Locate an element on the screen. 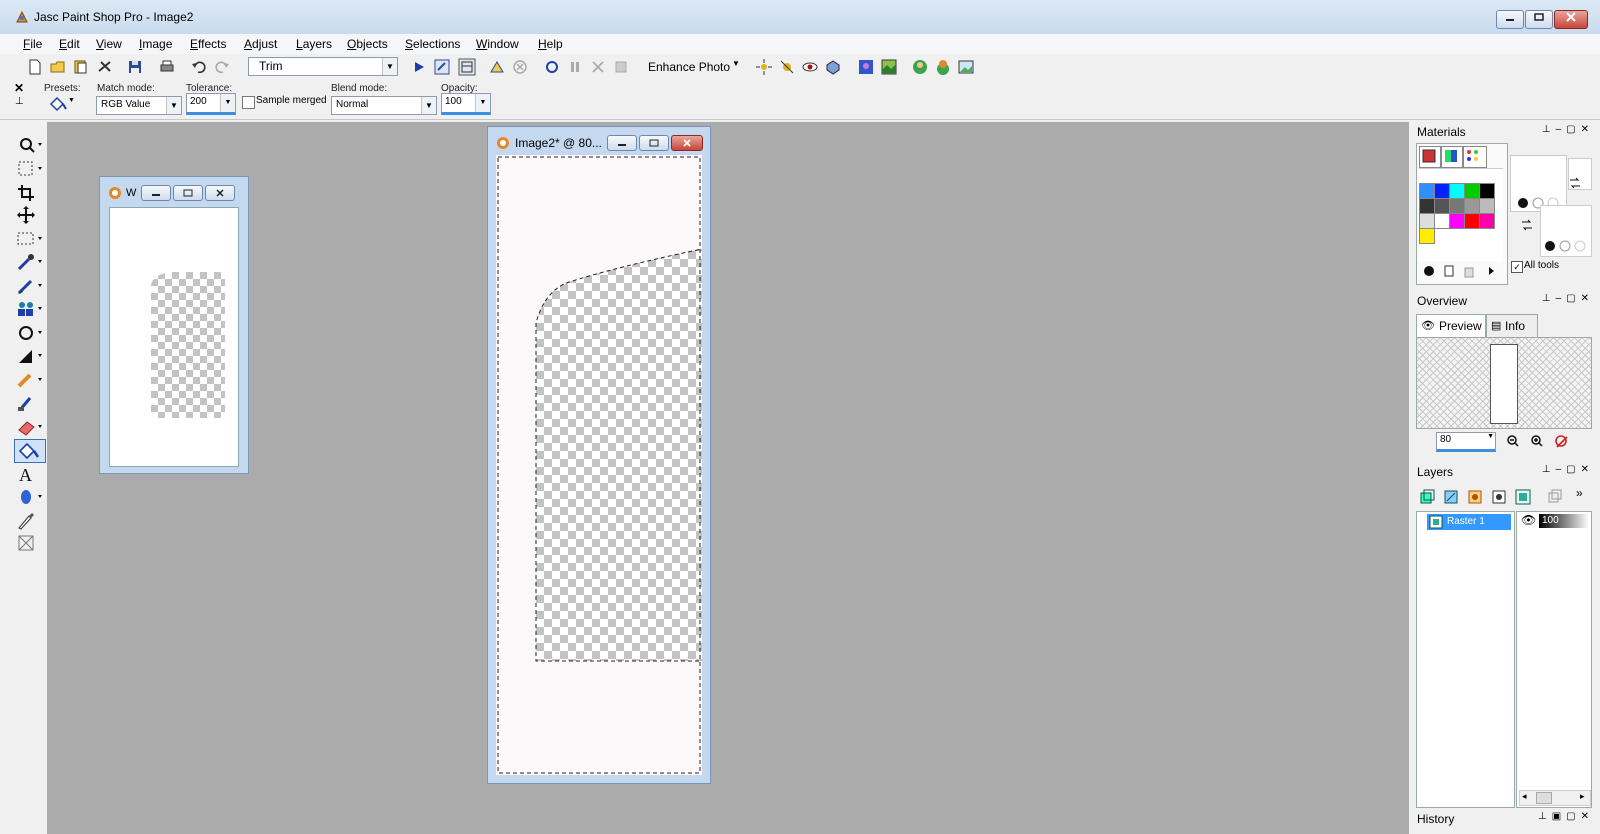 This screenshot has height=834, width=1600. thumbnail-canvas is located at coordinates (174, 337).